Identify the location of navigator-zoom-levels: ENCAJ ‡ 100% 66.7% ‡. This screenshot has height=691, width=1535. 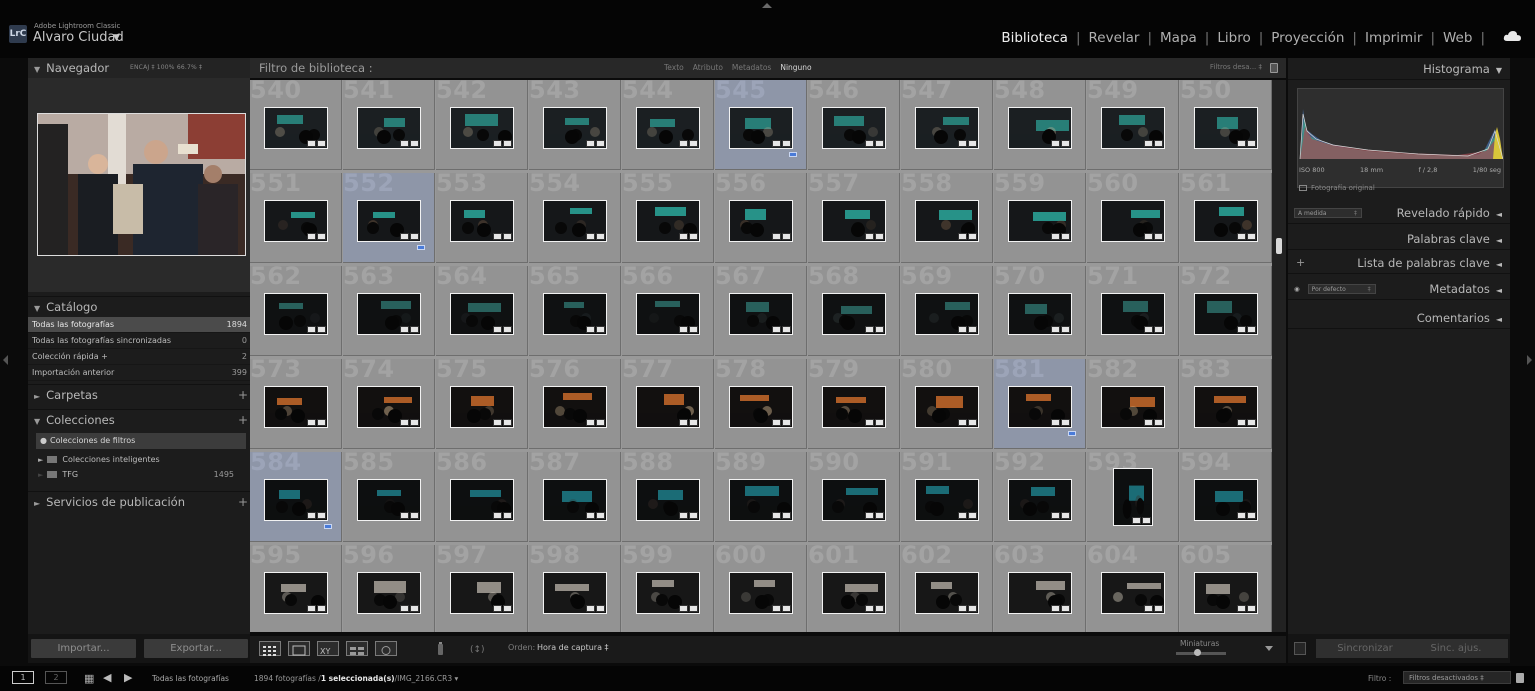
(166, 67).